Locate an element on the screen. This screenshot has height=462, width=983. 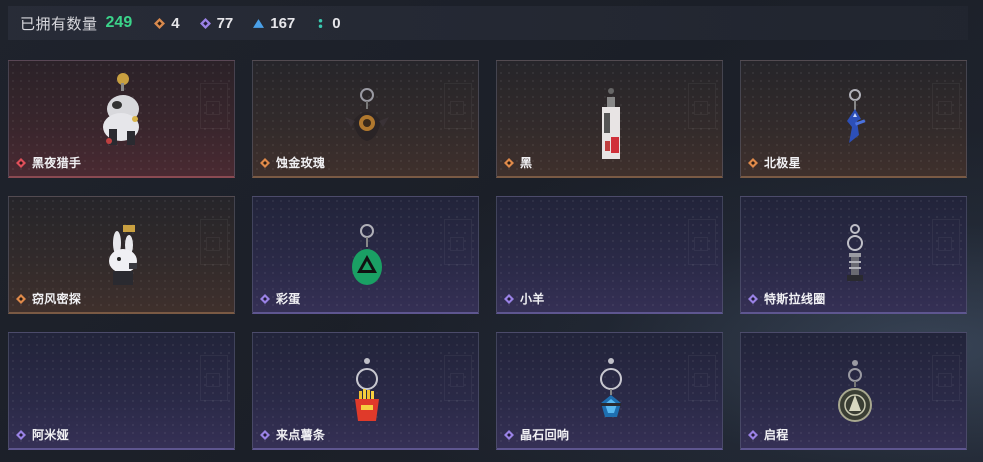
teal-gem-icon is located at coordinates (321, 23).